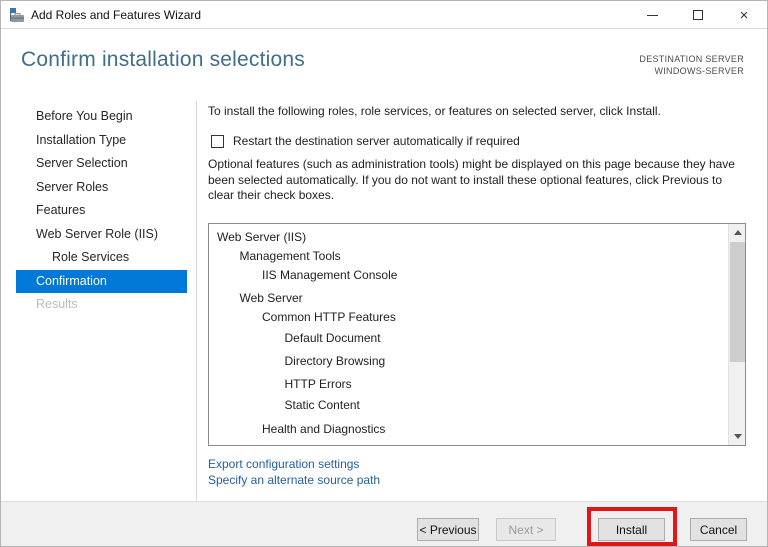  What do you see at coordinates (57, 304) in the screenshot?
I see `sidebar-item-results: Results` at bounding box center [57, 304].